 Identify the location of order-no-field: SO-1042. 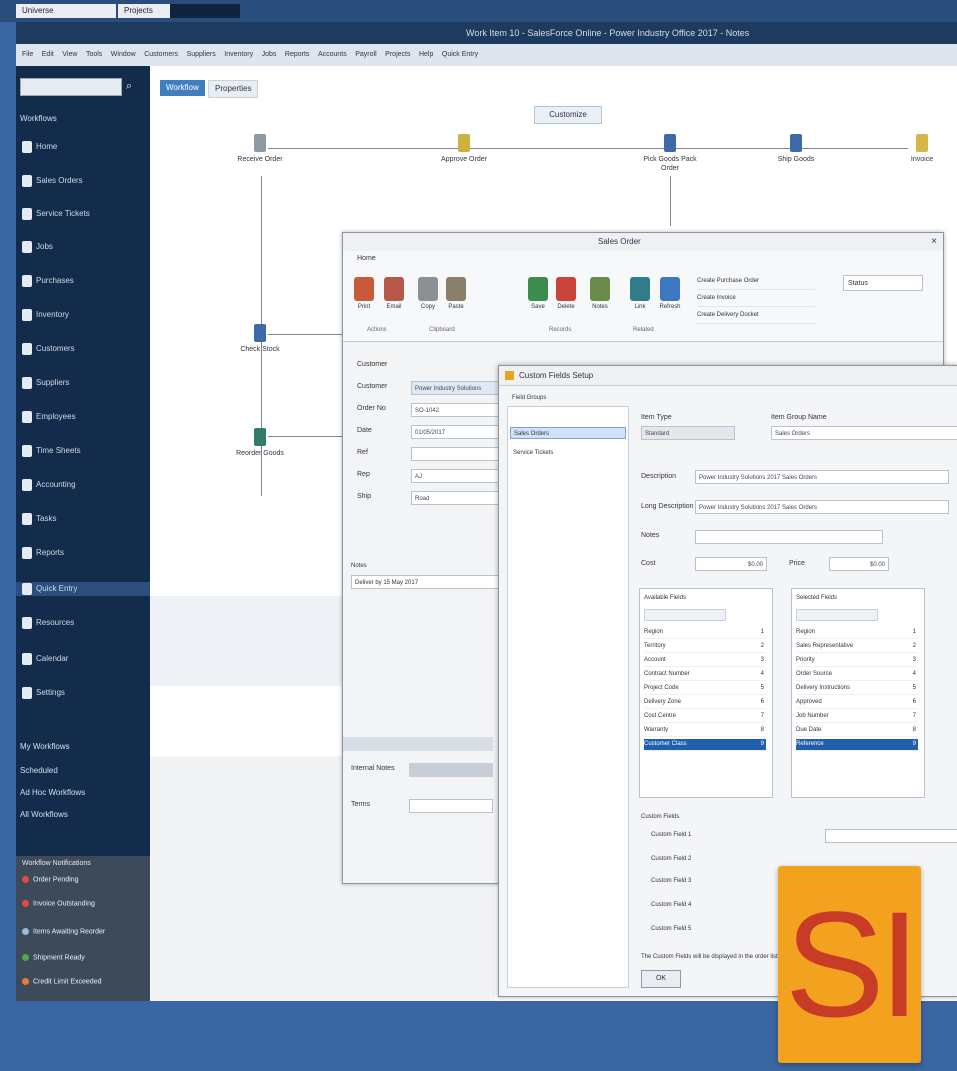
(456, 410).